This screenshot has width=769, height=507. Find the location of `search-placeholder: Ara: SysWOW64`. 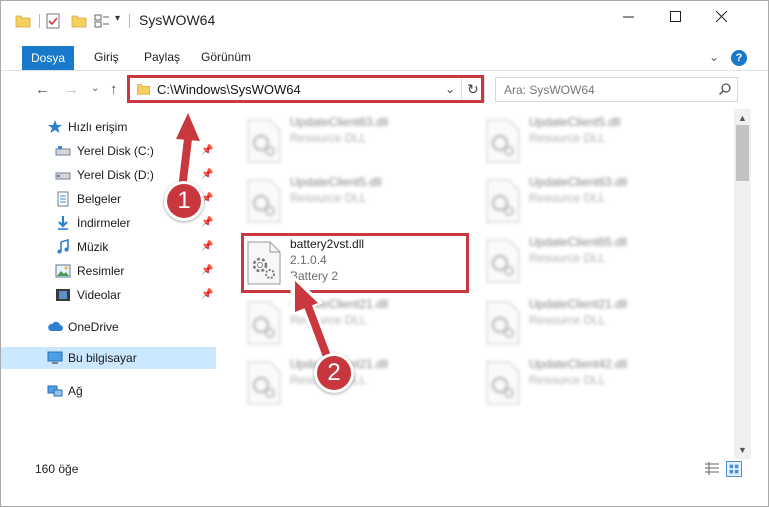

search-placeholder: Ara: SysWOW64 is located at coordinates (549, 90).